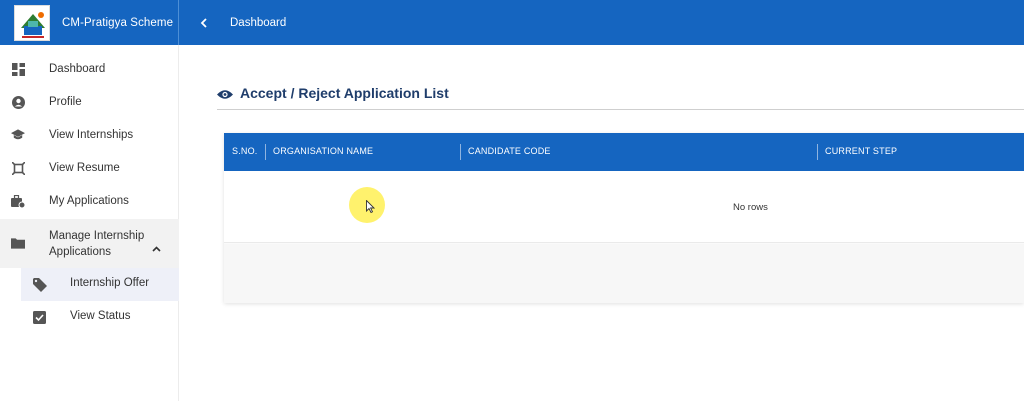  I want to click on table-body: No rows, so click(624, 207).